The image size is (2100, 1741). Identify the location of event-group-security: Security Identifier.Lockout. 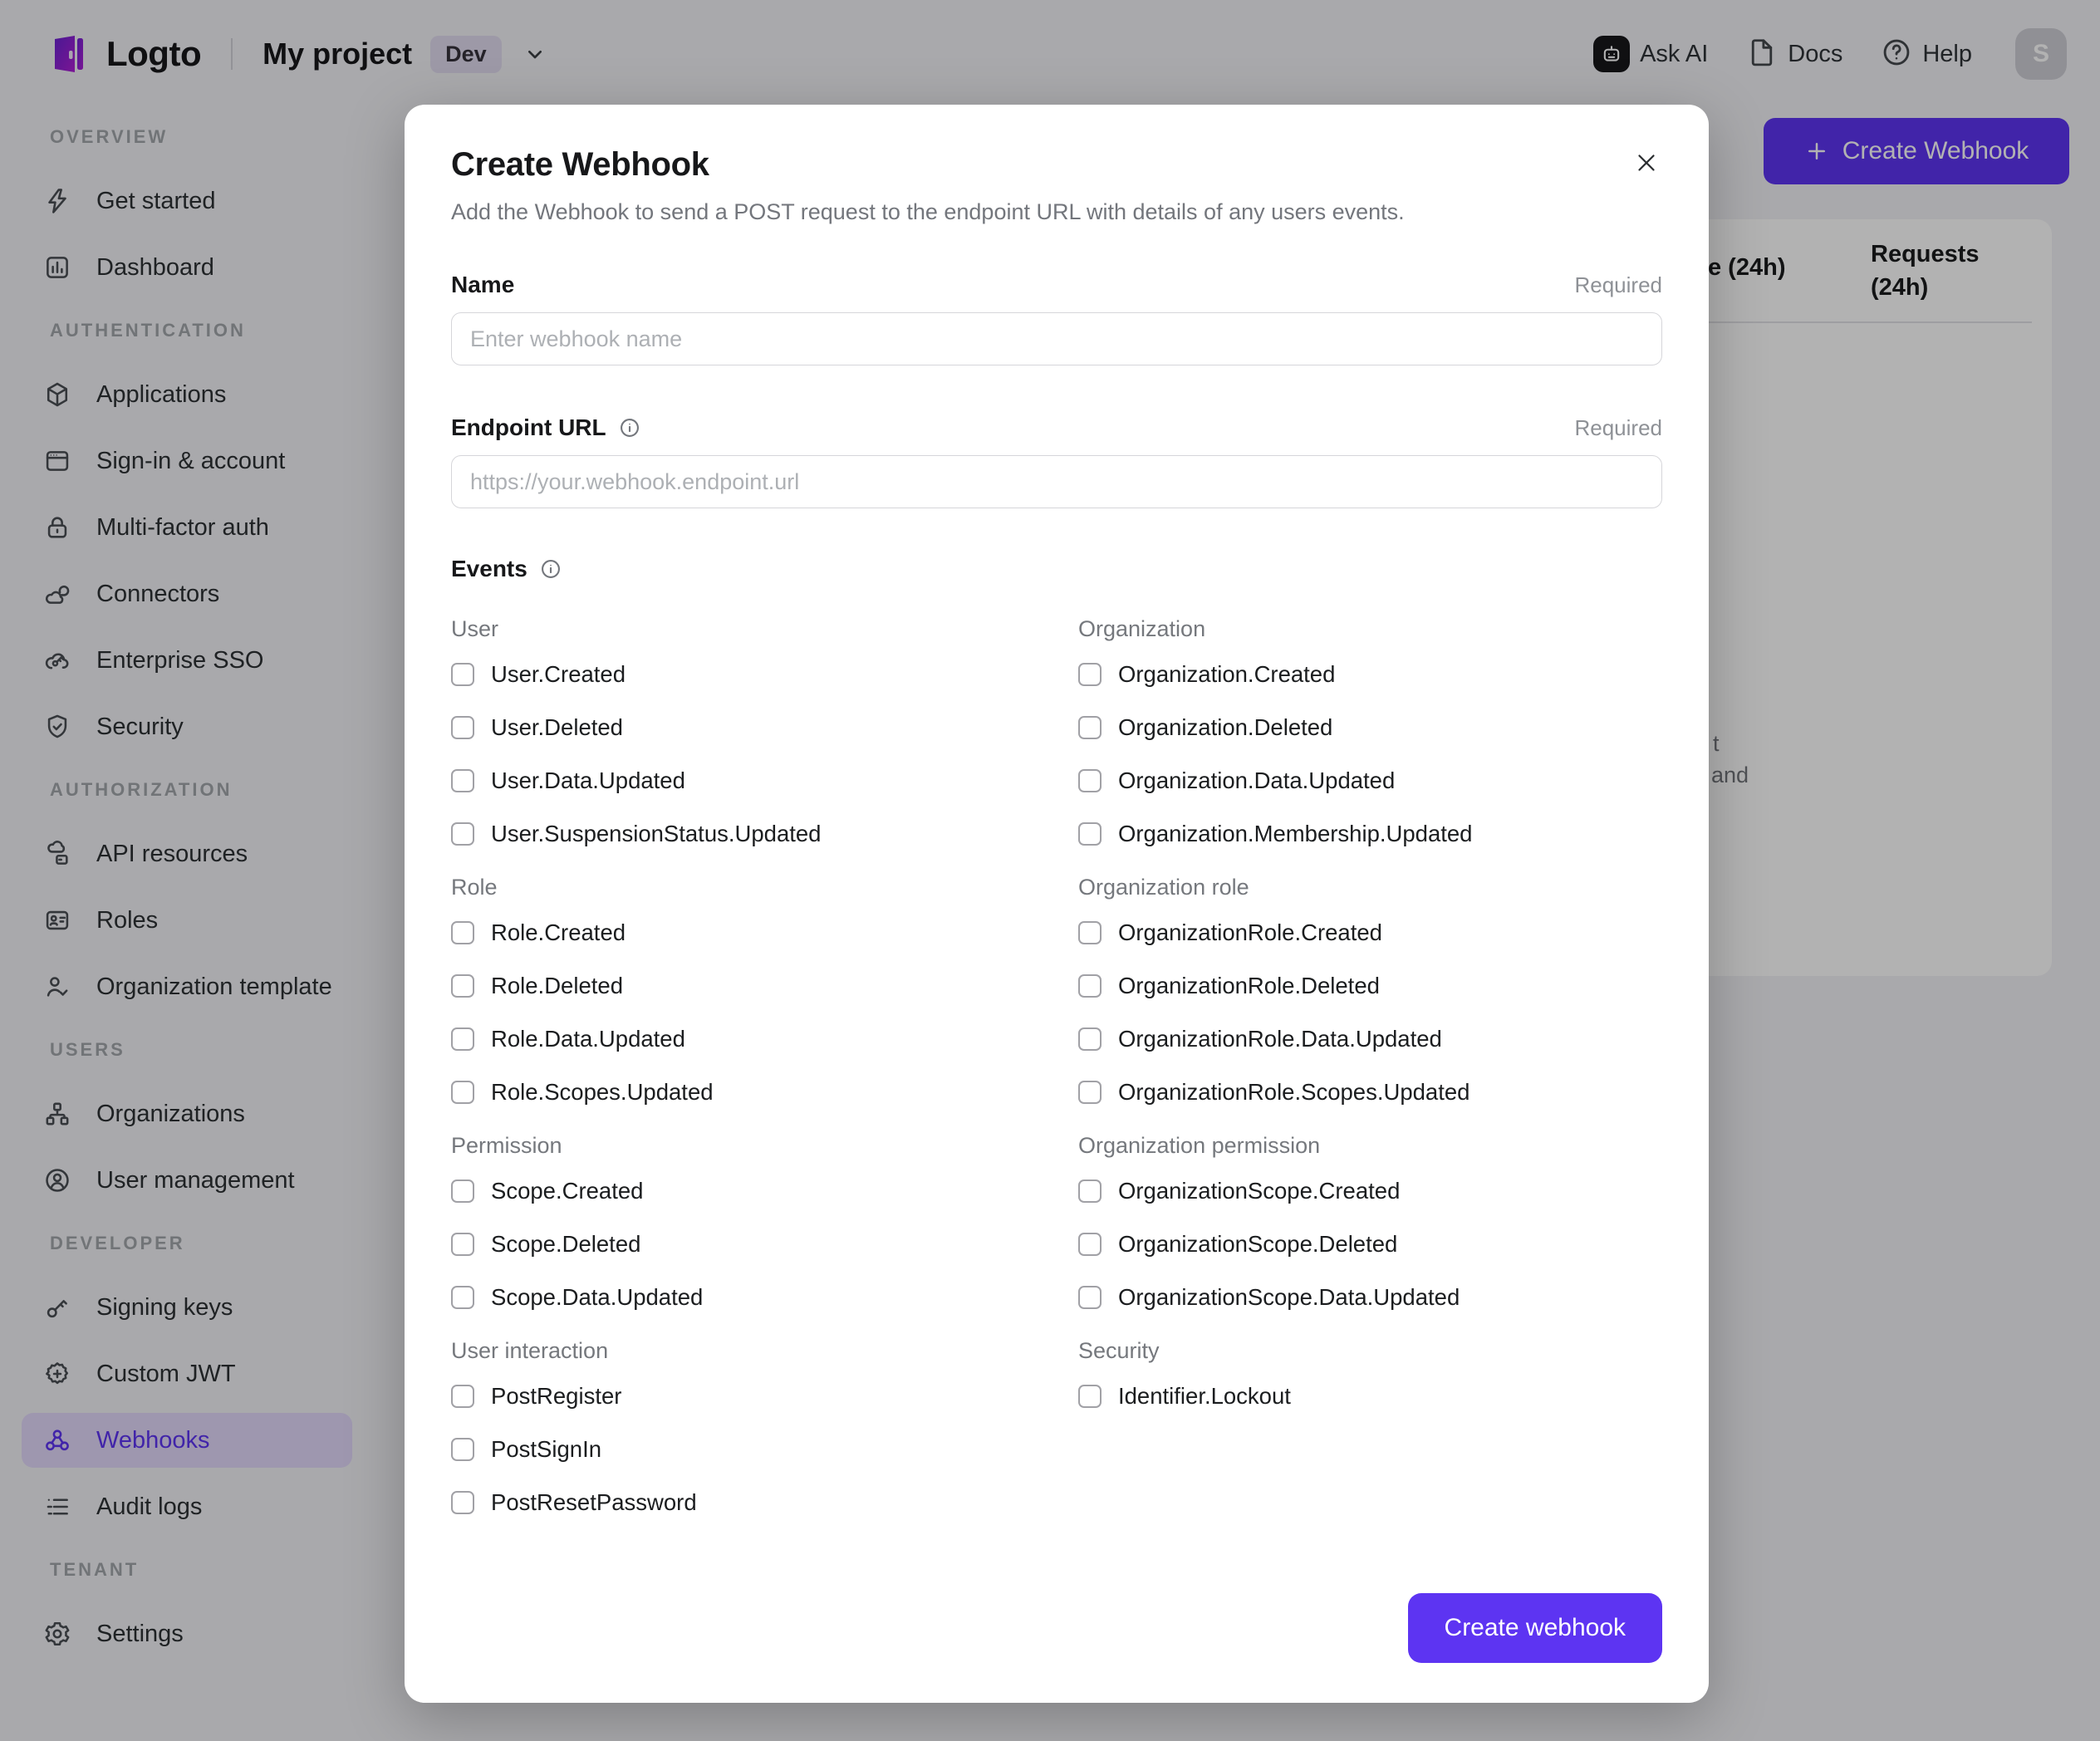
(1392, 1373).